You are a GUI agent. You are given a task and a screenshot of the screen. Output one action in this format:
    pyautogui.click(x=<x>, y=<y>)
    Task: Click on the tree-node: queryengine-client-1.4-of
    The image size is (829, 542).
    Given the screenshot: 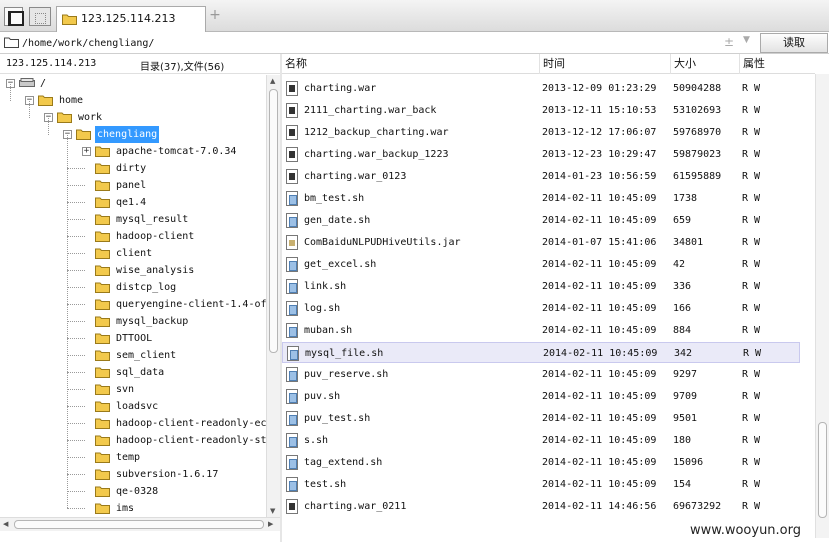 What is the action you would take?
    pyautogui.click(x=133, y=304)
    